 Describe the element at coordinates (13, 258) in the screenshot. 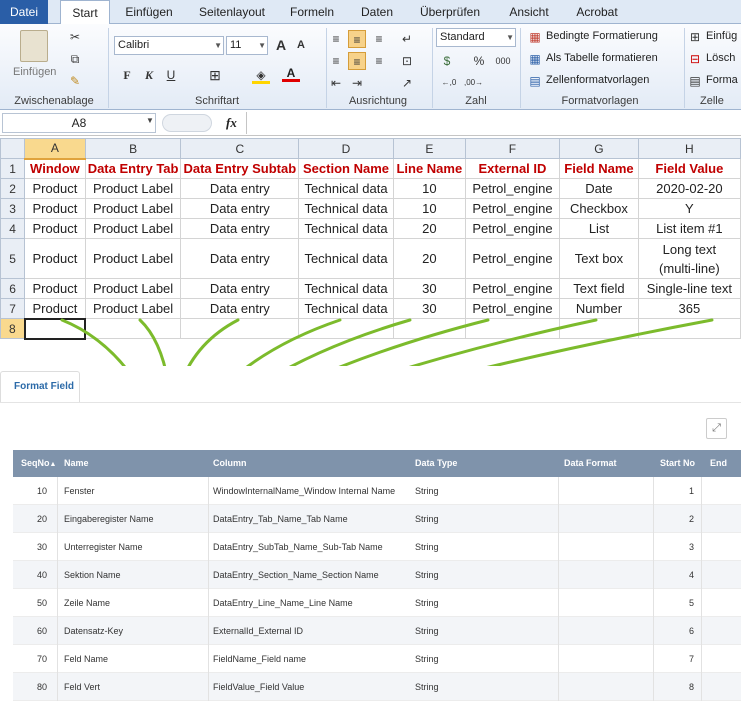

I see `row-header: 5` at that location.